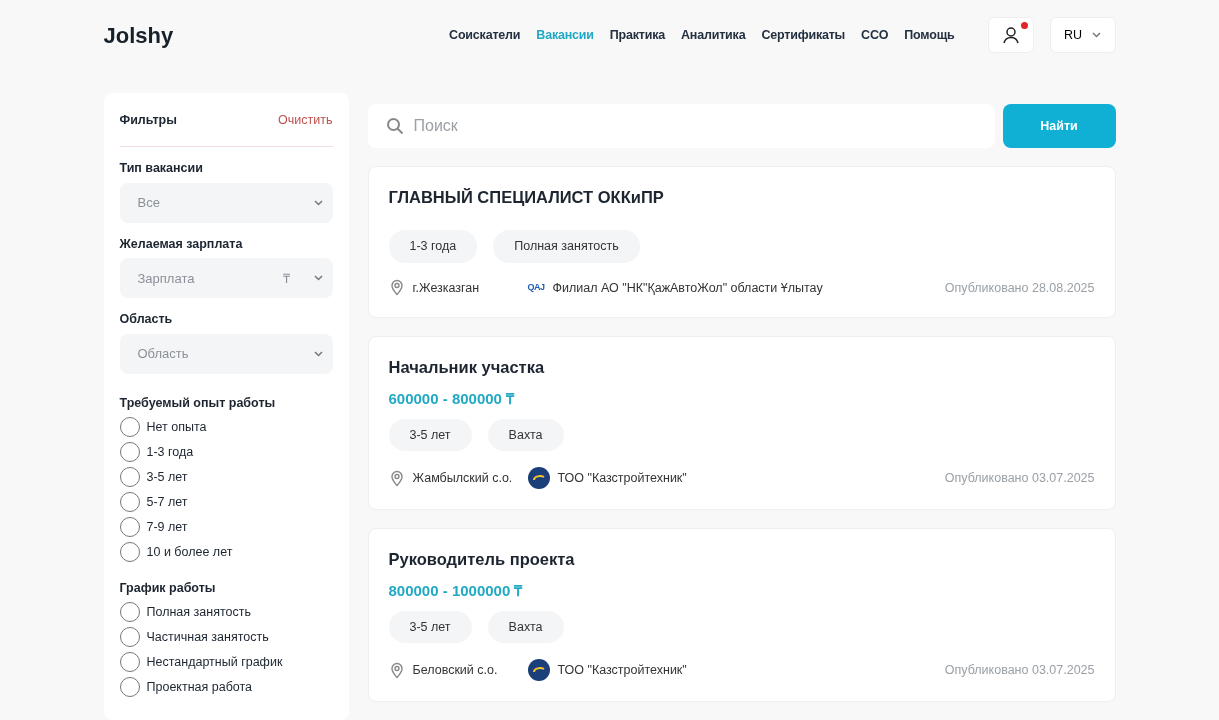 This screenshot has height=720, width=1219. Describe the element at coordinates (463, 478) in the screenshot. I see `location: Жамбылский с.о.` at that location.